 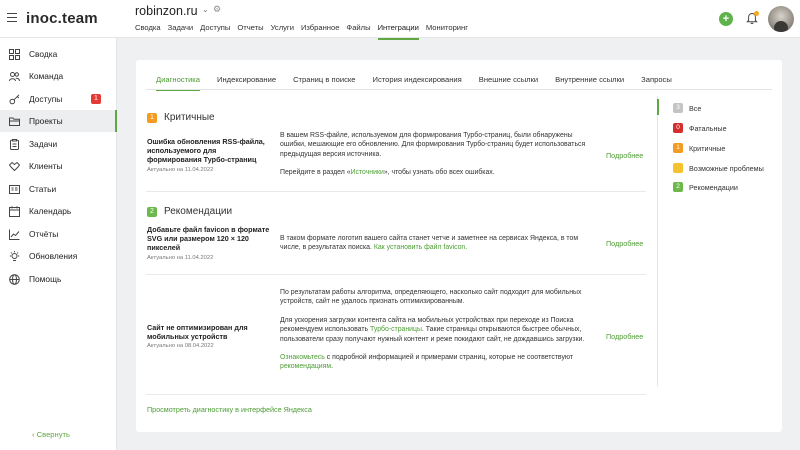 I want to click on nav-item-integrations: Интеграции, so click(x=398, y=31).